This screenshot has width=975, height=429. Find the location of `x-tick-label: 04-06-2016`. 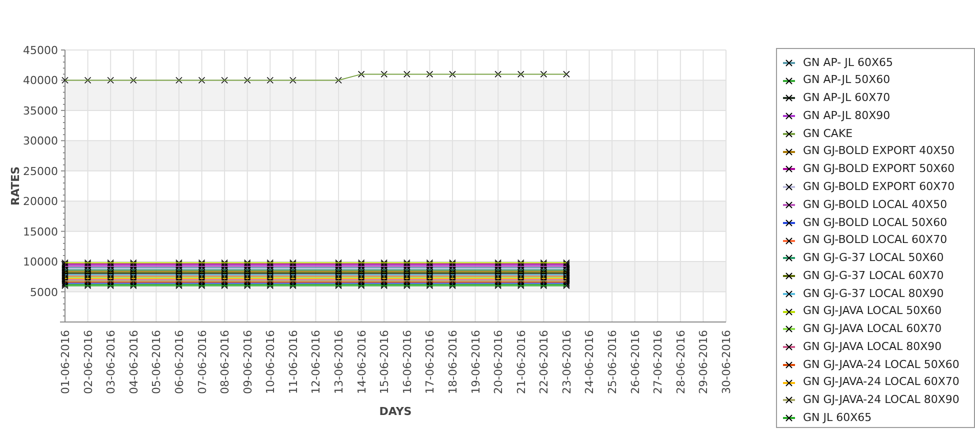

x-tick-label: 04-06-2016 is located at coordinates (133, 362).